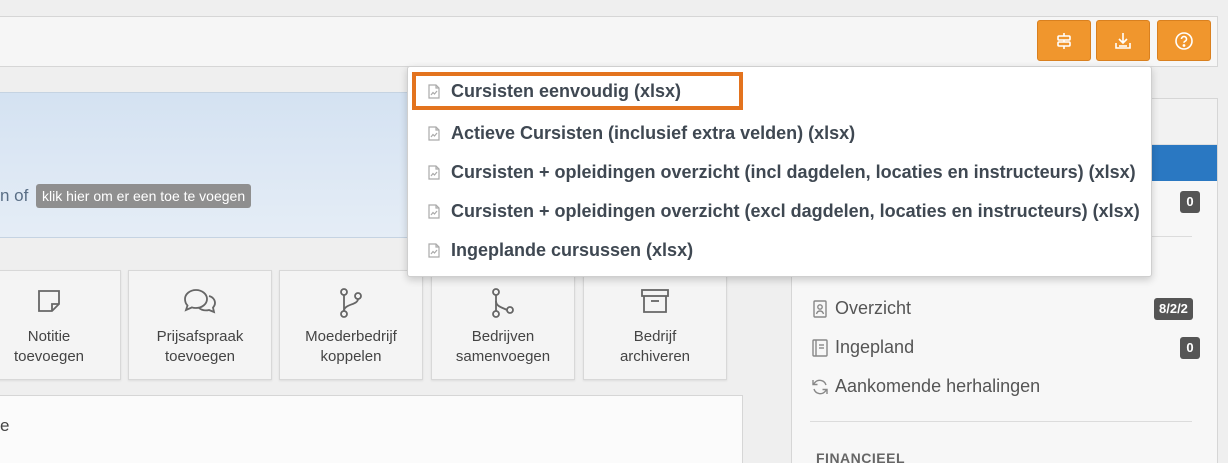 The image size is (1228, 463). What do you see at coordinates (503, 346) in the screenshot?
I see `tile-label: Bedrijven samenvoegen` at bounding box center [503, 346].